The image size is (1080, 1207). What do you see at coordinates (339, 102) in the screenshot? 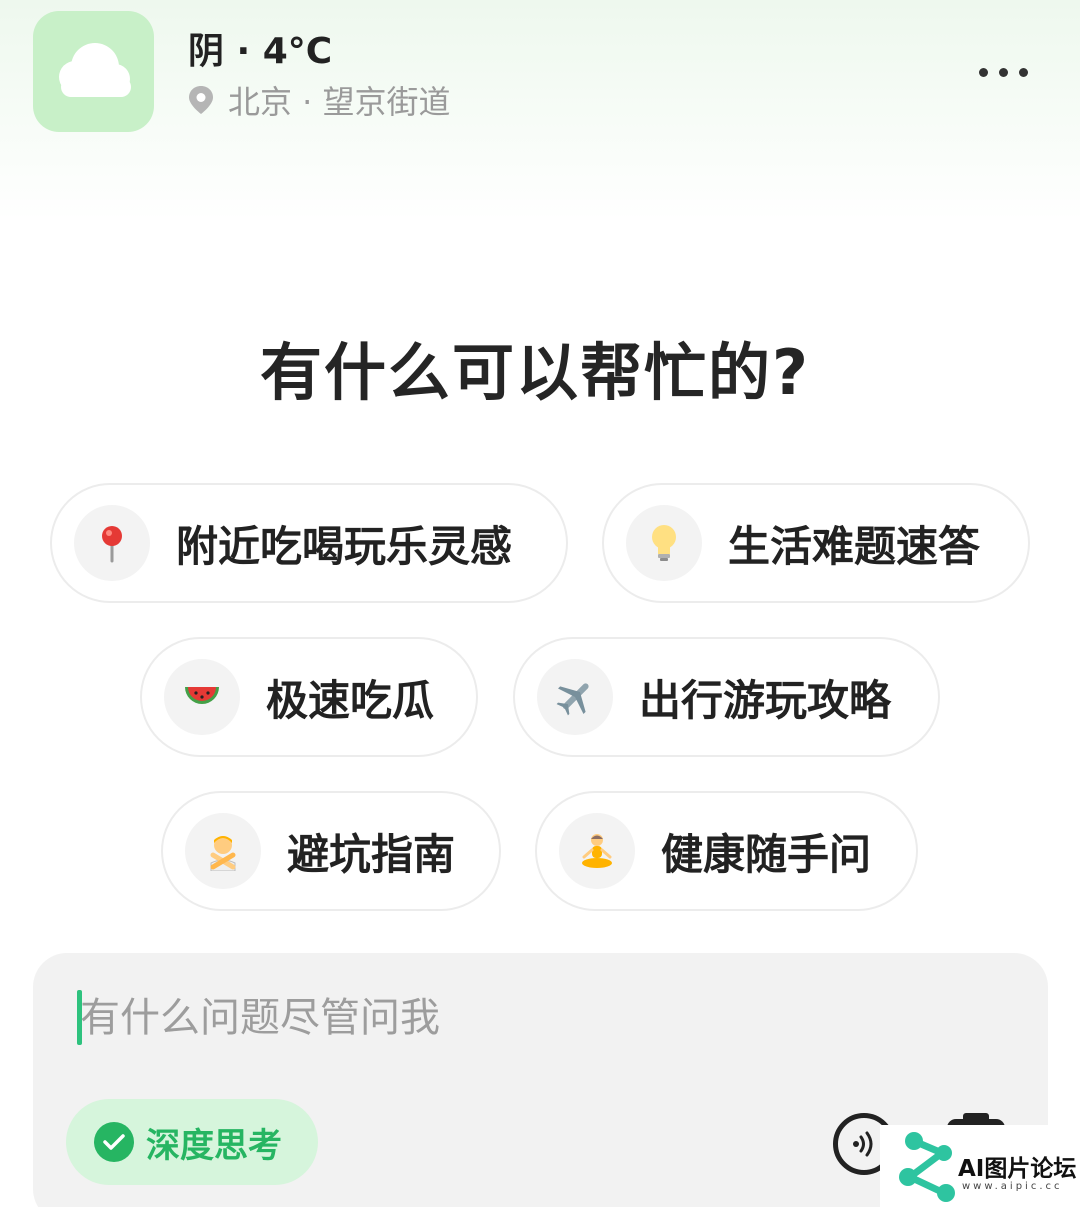
I see `location-text: 北京 · 望京街道` at bounding box center [339, 102].